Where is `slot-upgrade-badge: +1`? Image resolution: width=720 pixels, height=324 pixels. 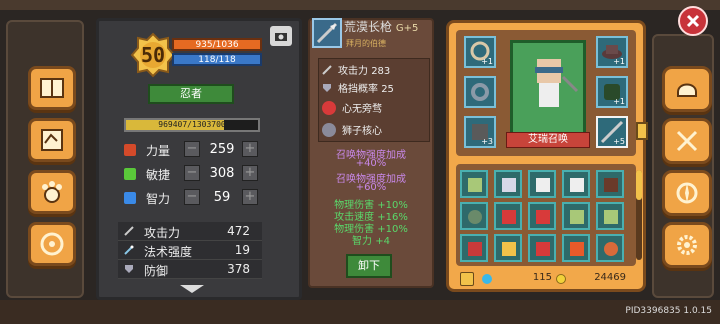
slot-upgrade-badge: +1 is located at coordinates (619, 61).